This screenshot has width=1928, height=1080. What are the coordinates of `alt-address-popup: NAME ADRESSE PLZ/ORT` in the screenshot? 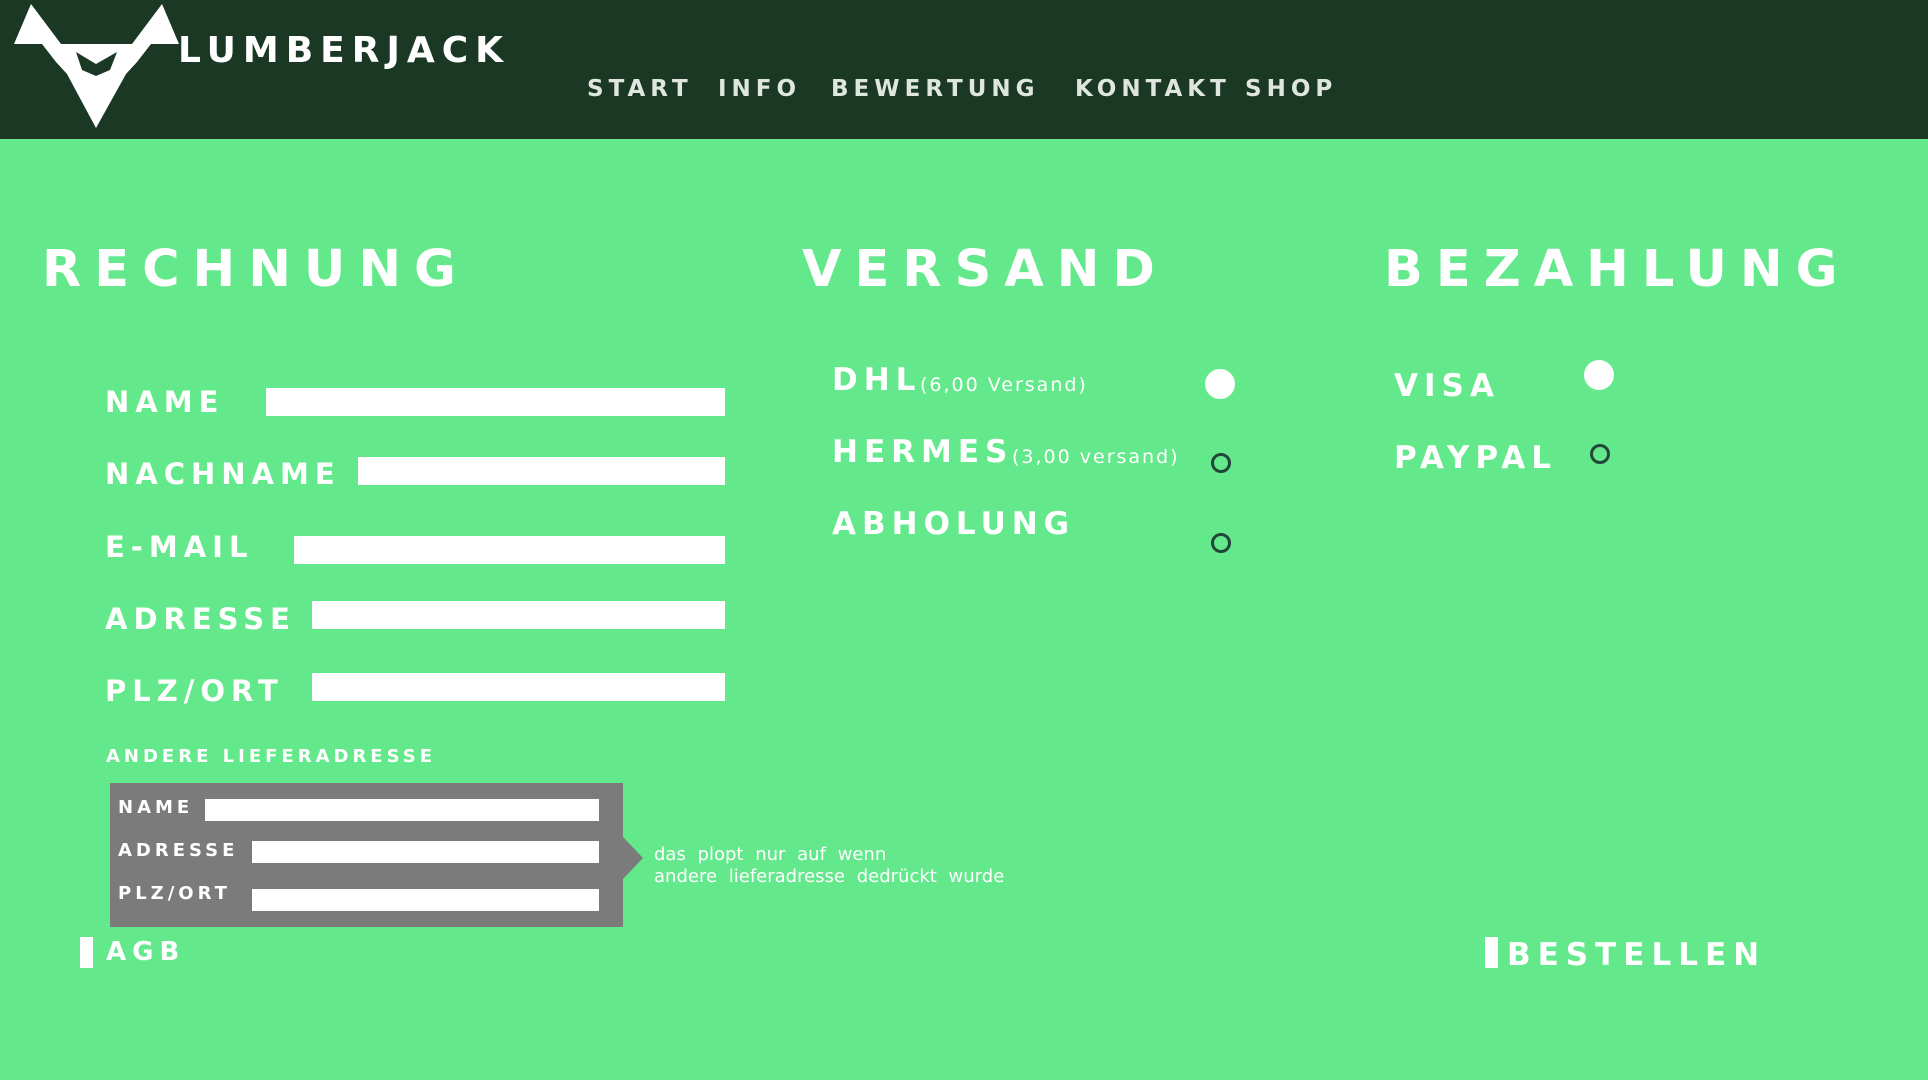 It's located at (366, 855).